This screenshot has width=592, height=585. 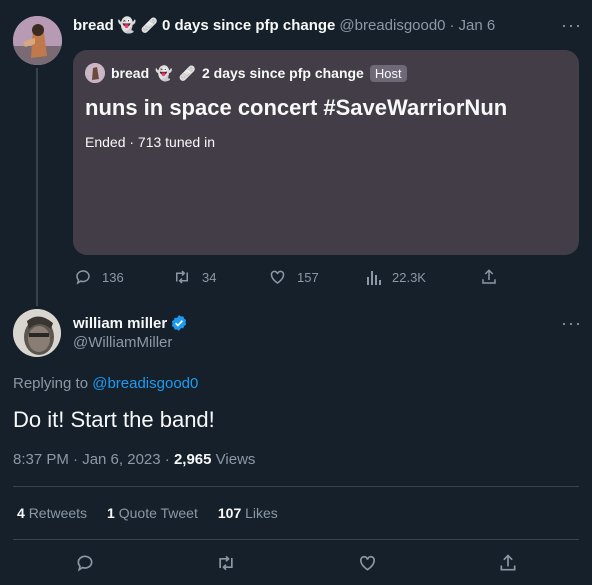 I want to click on host-name: bread, so click(x=130, y=73).